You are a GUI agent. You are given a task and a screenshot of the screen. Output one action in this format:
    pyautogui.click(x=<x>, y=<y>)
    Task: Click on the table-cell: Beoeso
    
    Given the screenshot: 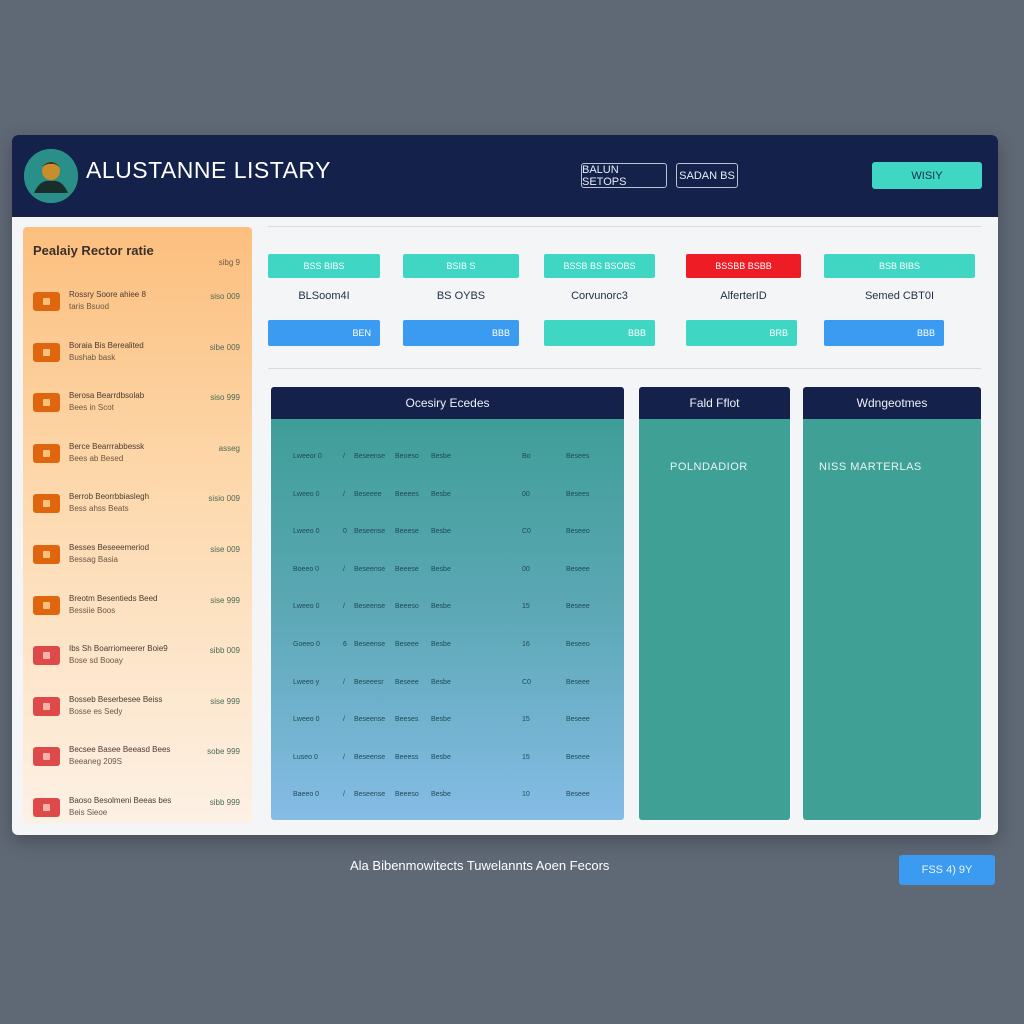 What is the action you would take?
    pyautogui.click(x=407, y=456)
    